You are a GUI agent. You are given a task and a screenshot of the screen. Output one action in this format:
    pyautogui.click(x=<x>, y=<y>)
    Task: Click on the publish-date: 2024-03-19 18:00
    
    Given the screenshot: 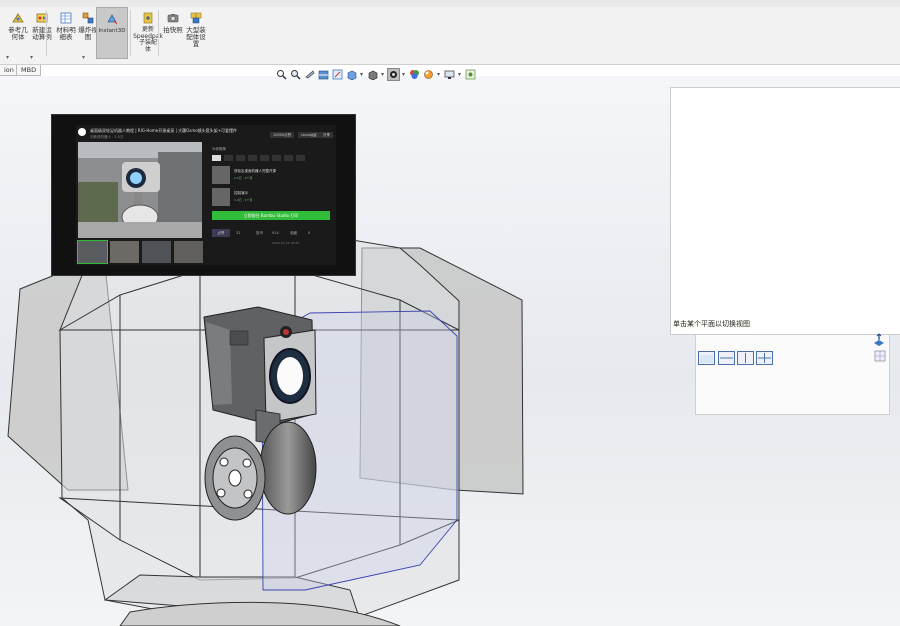 What is the action you would take?
    pyautogui.click(x=286, y=243)
    